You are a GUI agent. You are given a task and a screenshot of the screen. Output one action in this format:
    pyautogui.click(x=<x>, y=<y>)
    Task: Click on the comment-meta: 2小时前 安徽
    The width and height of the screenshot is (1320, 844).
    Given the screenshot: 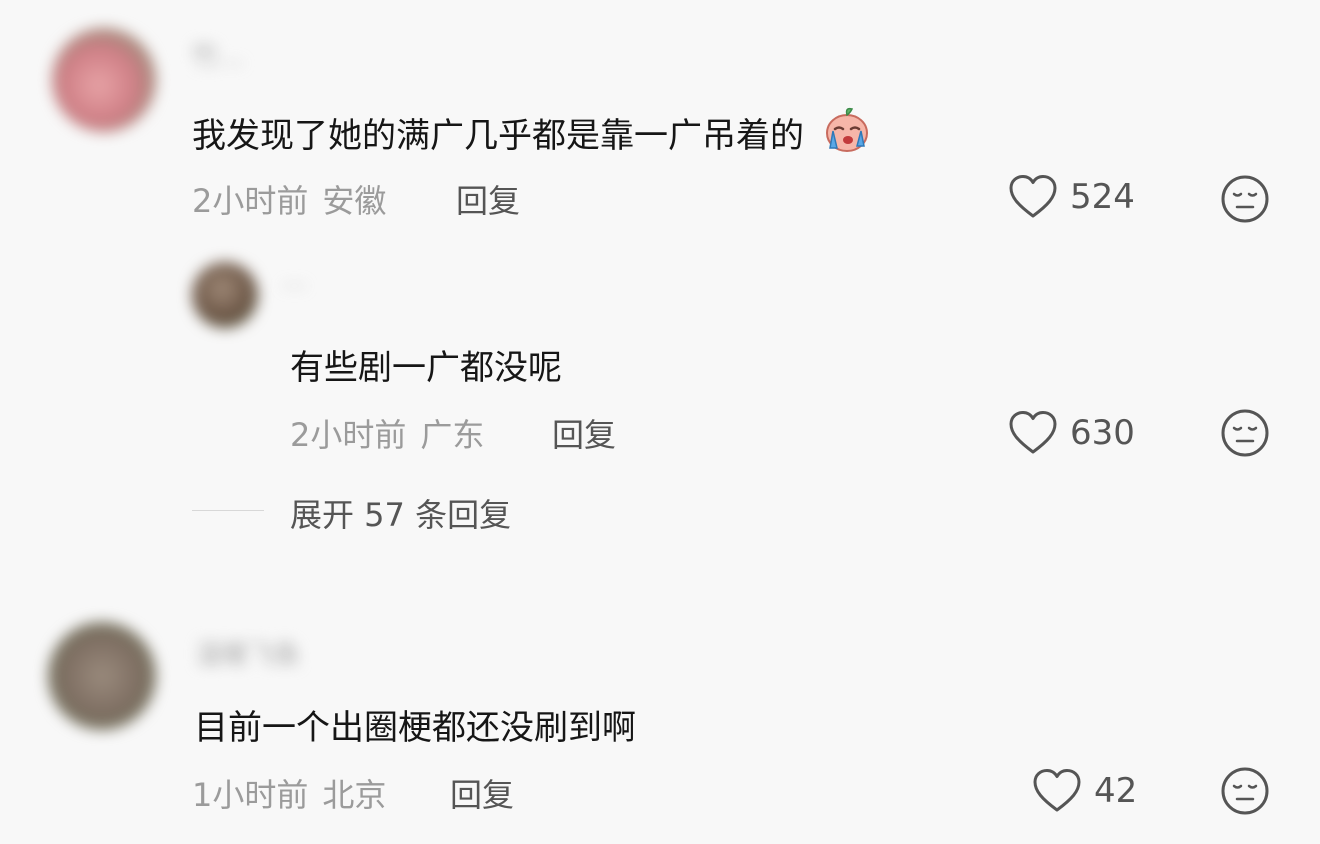 What is the action you would take?
    pyautogui.click(x=289, y=199)
    